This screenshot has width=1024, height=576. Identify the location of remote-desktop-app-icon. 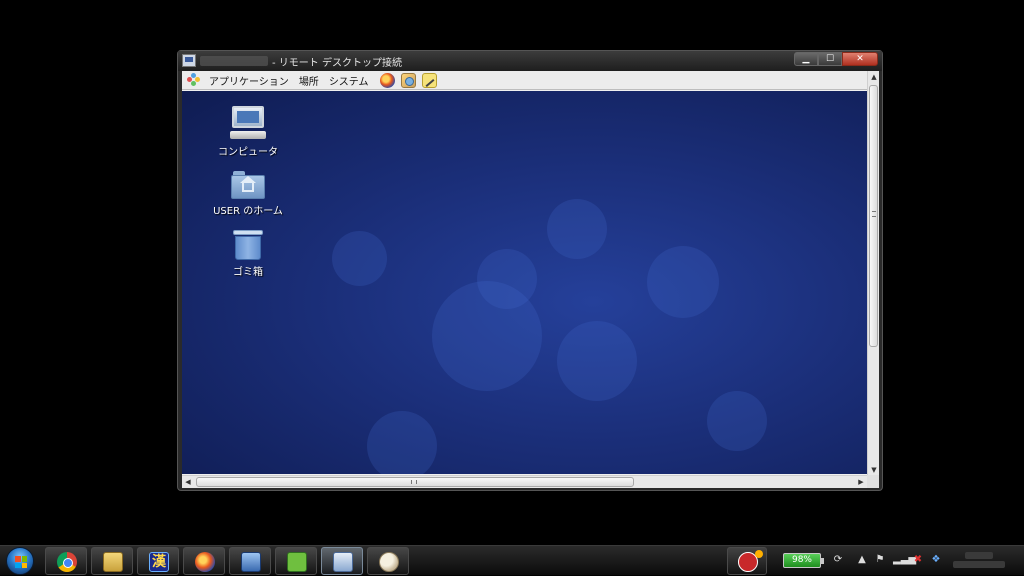
(189, 60).